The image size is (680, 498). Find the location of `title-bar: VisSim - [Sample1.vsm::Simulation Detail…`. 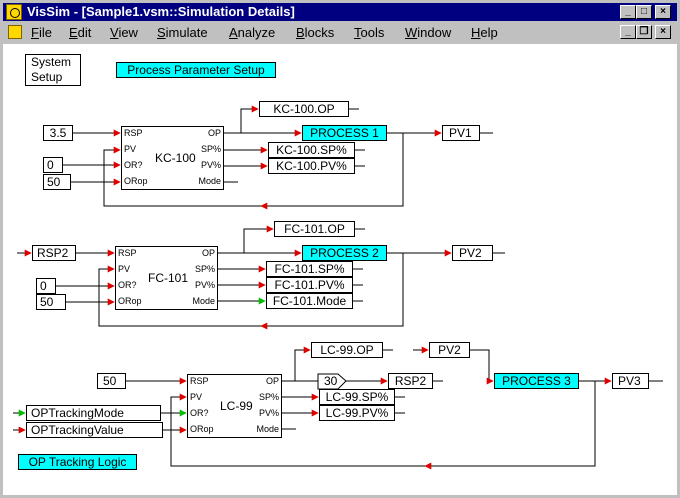

title-bar: VisSim - [Sample1.vsm::Simulation Detail… is located at coordinates (340, 12).